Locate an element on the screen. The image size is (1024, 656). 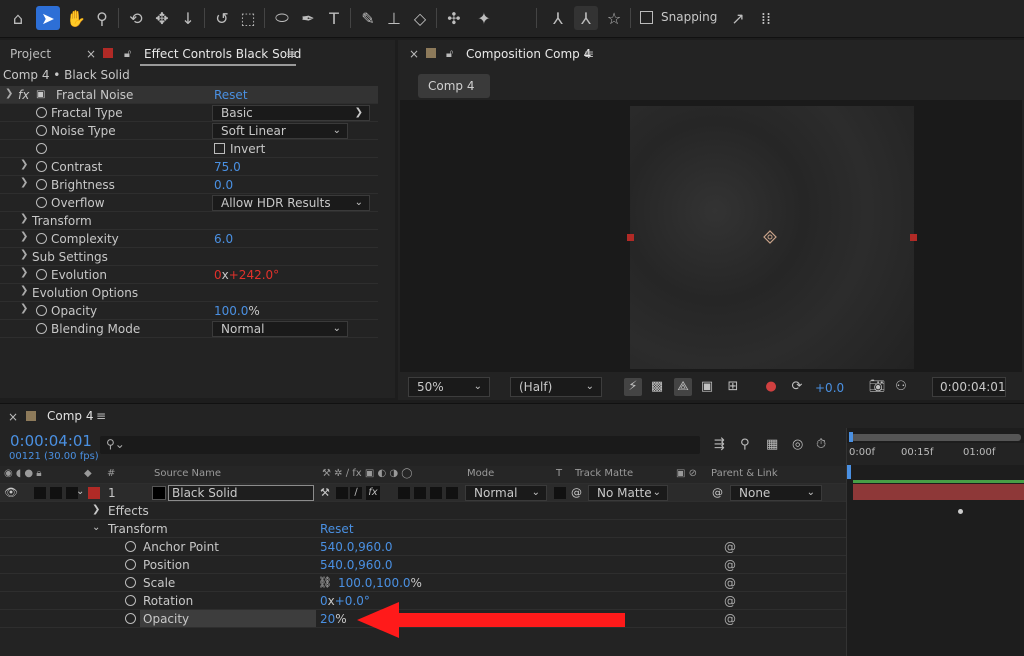
resolution-dropdown: (Half) ⌄ is located at coordinates (556, 387).